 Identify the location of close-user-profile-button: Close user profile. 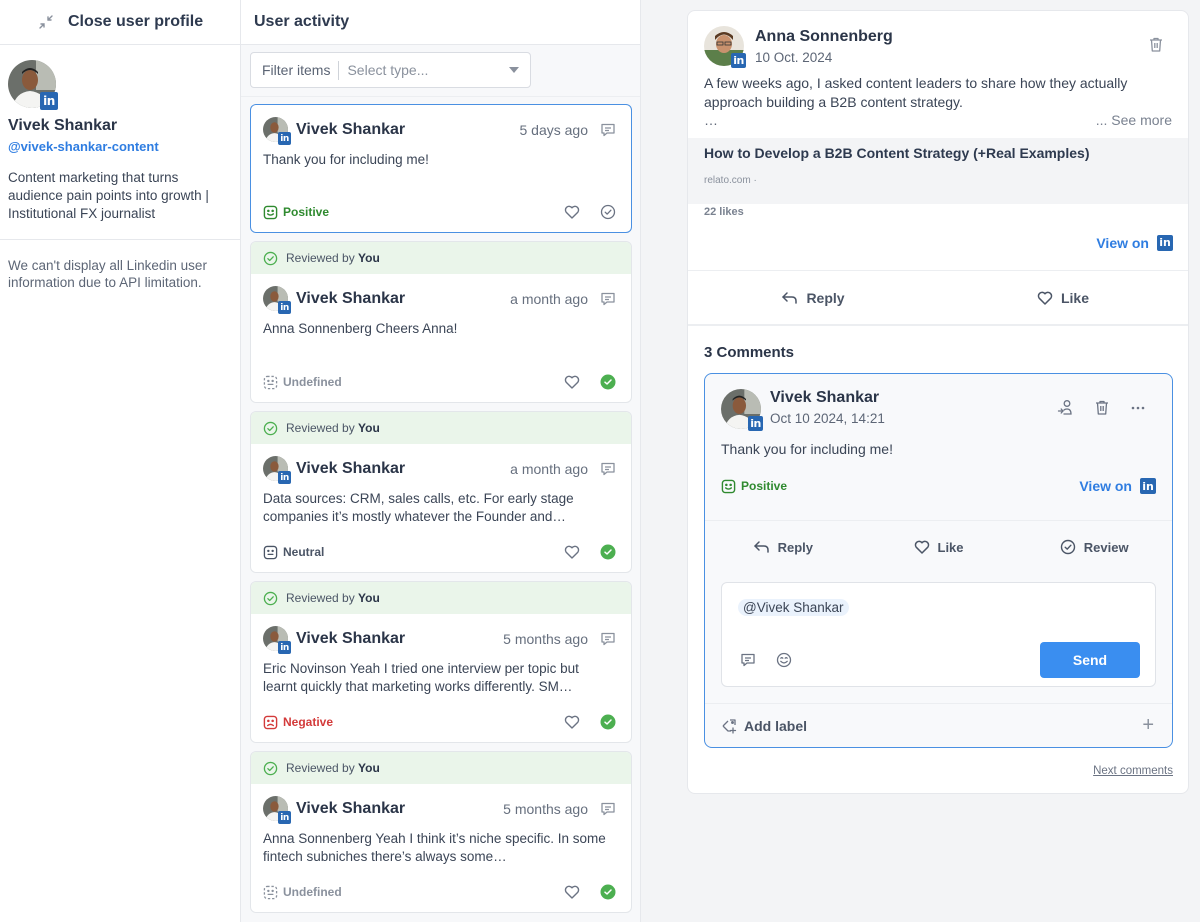
(120, 22).